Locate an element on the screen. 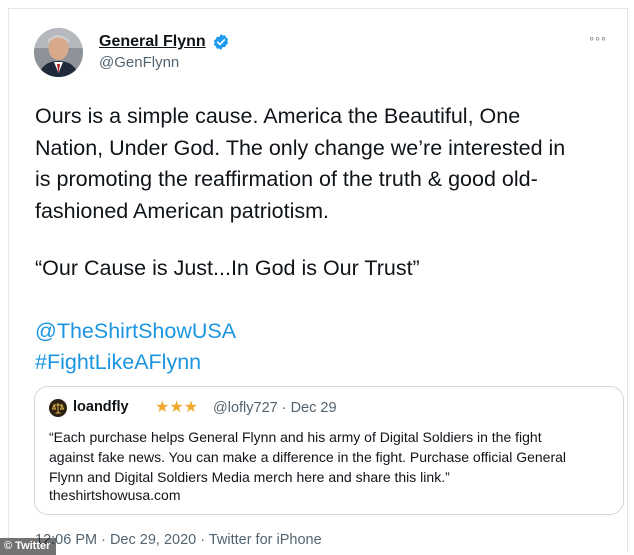 The width and height of the screenshot is (634, 555). quoted-handle-date: @lofly727 · Dec 29 is located at coordinates (275, 408).